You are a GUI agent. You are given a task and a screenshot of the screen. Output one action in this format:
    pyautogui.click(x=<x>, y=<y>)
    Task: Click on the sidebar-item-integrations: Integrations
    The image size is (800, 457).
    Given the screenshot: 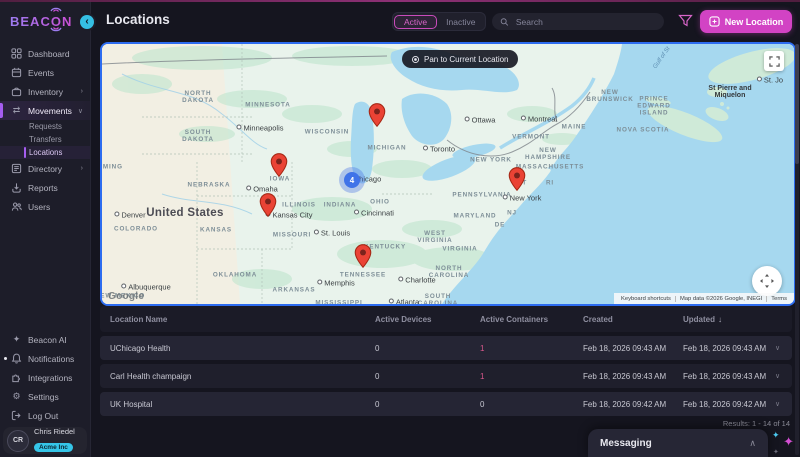 What is the action you would take?
    pyautogui.click(x=45, y=377)
    